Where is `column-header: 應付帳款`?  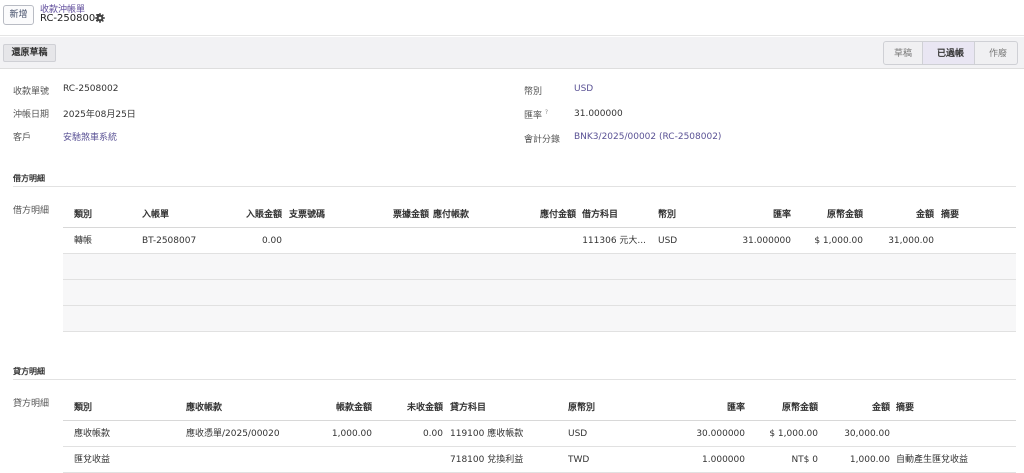 column-header: 應付帳款 is located at coordinates (468, 215).